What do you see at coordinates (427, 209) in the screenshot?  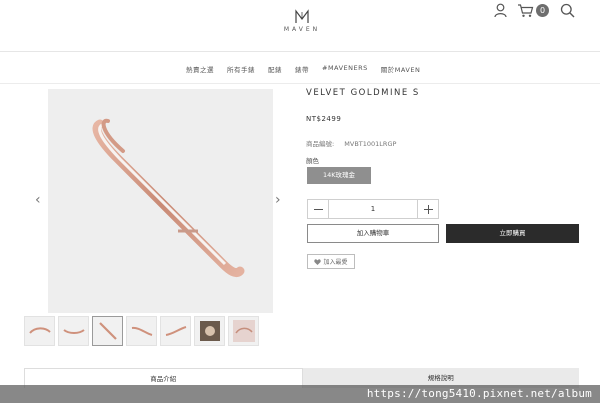 I see `plus-icon` at bounding box center [427, 209].